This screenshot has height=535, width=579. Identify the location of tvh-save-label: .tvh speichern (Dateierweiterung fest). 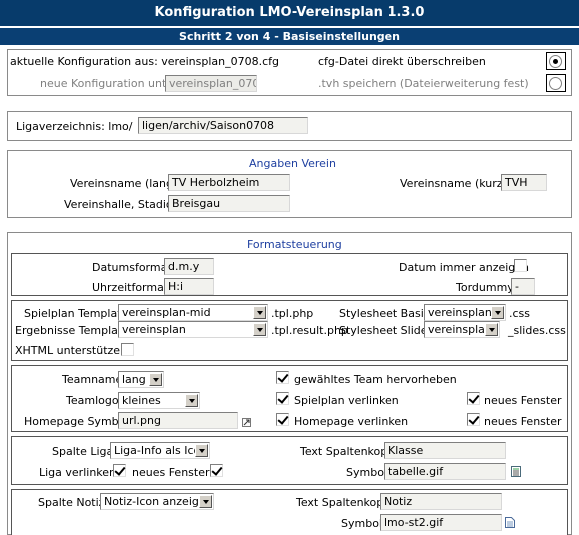
(423, 83).